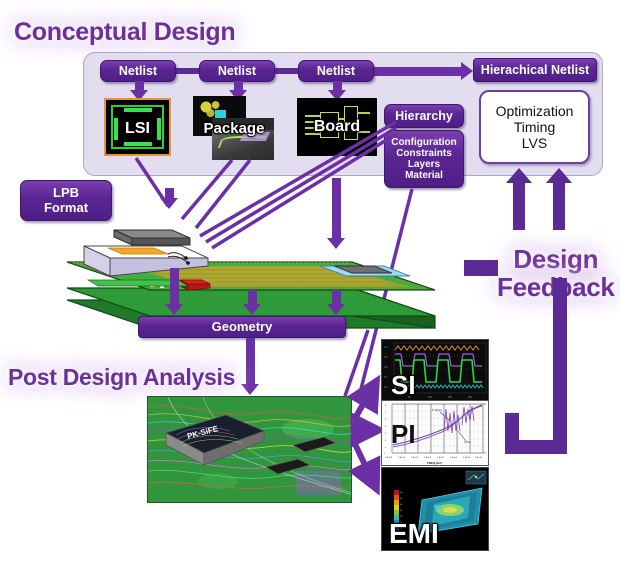  What do you see at coordinates (441, 458) in the screenshot?
I see `svg-text: 1.E+07` at bounding box center [441, 458].